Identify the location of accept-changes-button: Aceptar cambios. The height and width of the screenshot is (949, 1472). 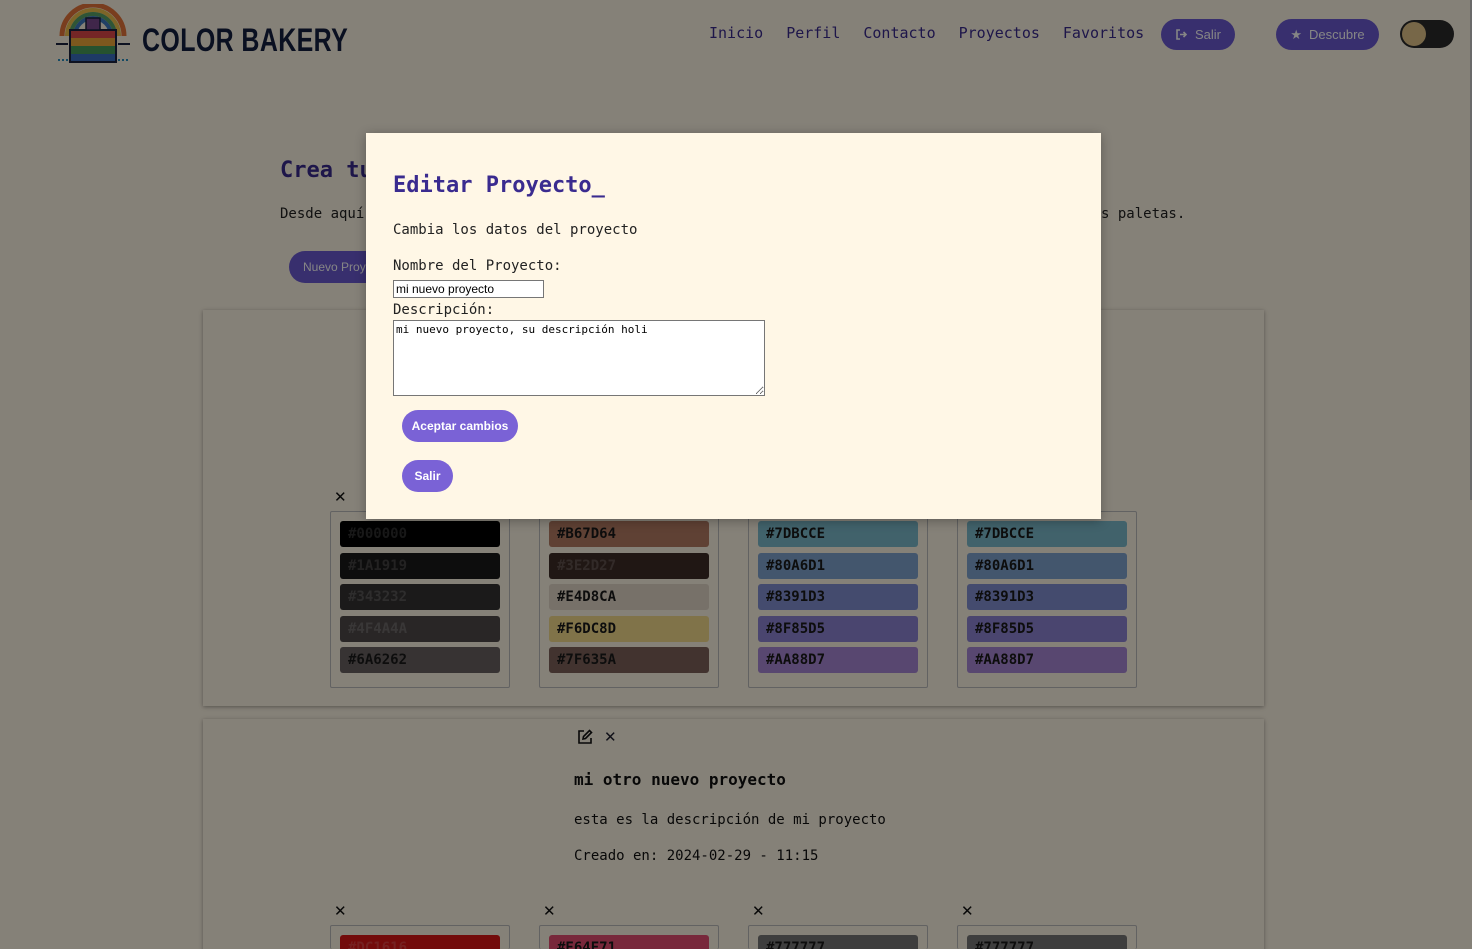
(460, 426).